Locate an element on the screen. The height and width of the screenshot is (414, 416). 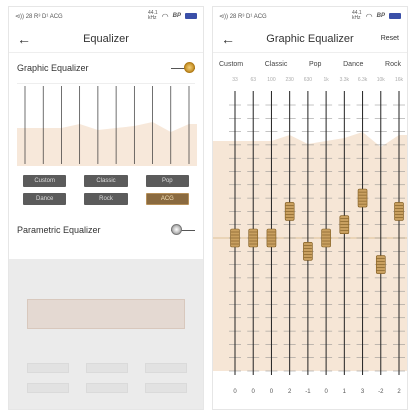
tab-dance: Dance is located at coordinates (353, 64).